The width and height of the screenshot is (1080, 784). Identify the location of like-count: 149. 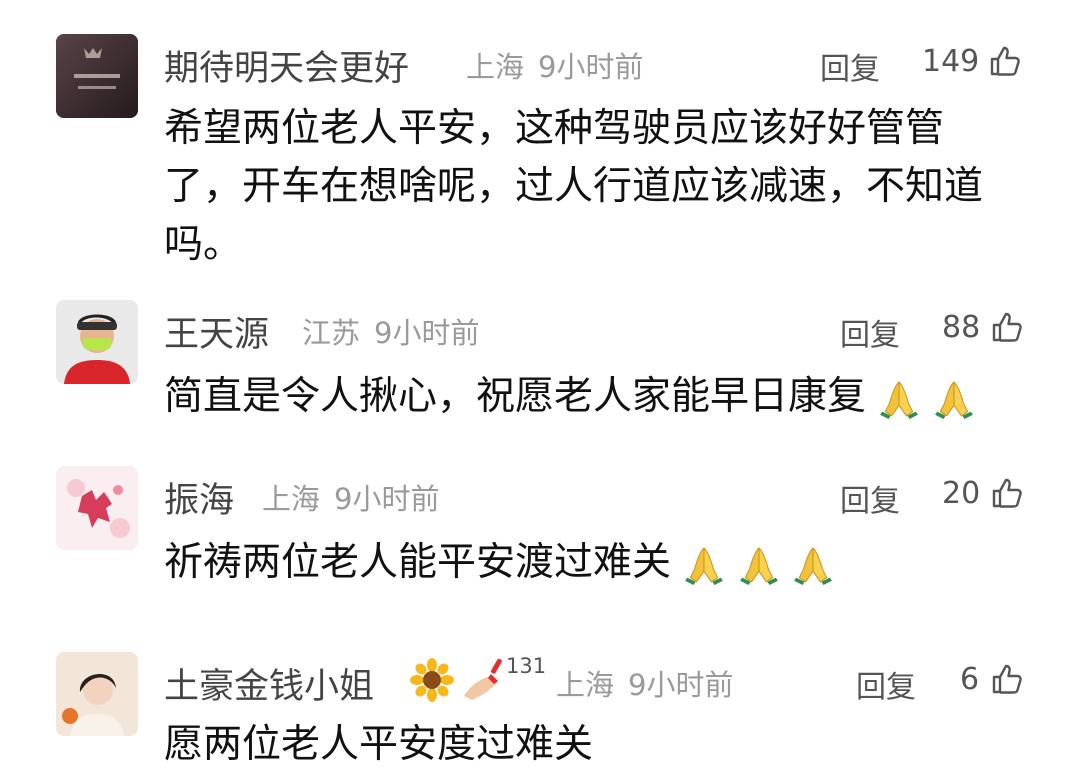
(951, 61).